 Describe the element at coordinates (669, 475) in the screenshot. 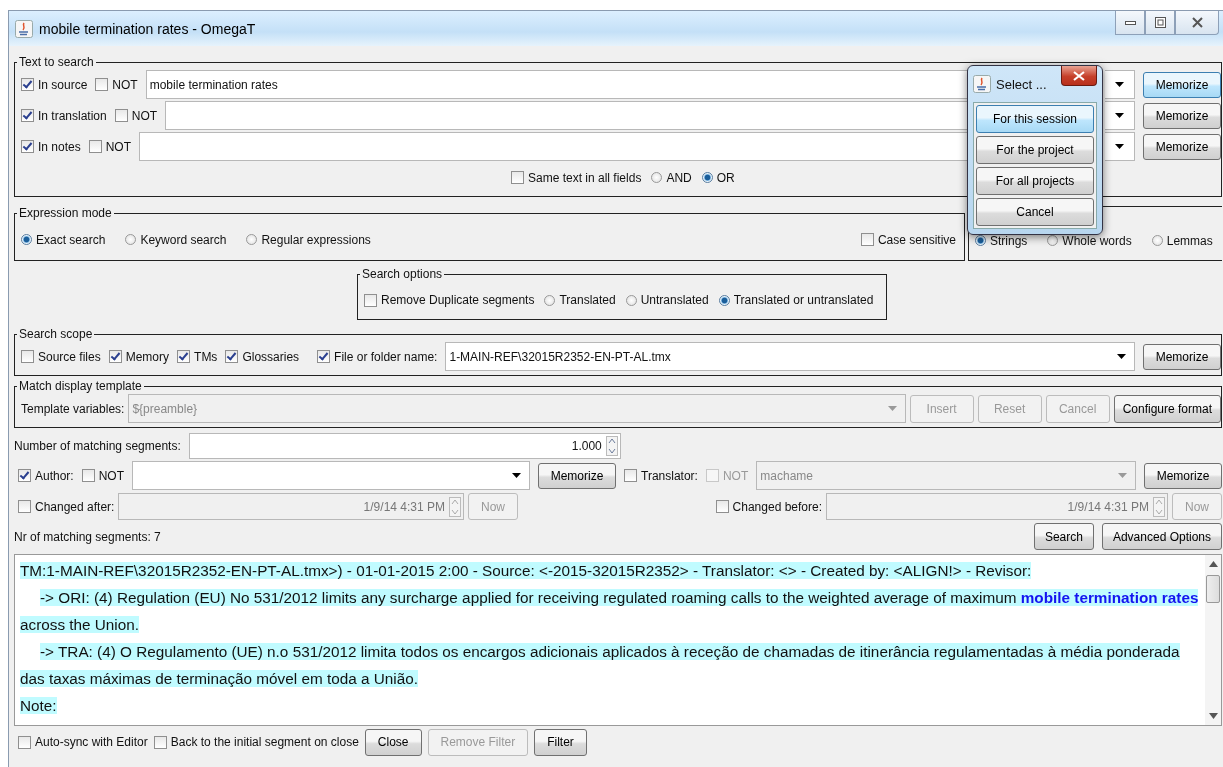

I see `checkbox-label: Translator:` at that location.